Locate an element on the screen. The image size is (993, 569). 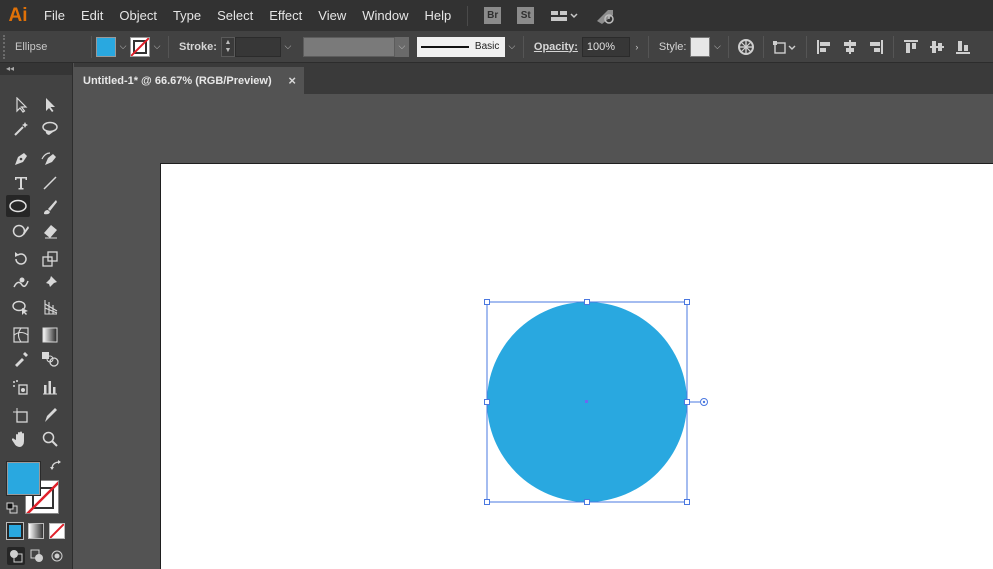
eraser-icon is located at coordinates (50, 232).